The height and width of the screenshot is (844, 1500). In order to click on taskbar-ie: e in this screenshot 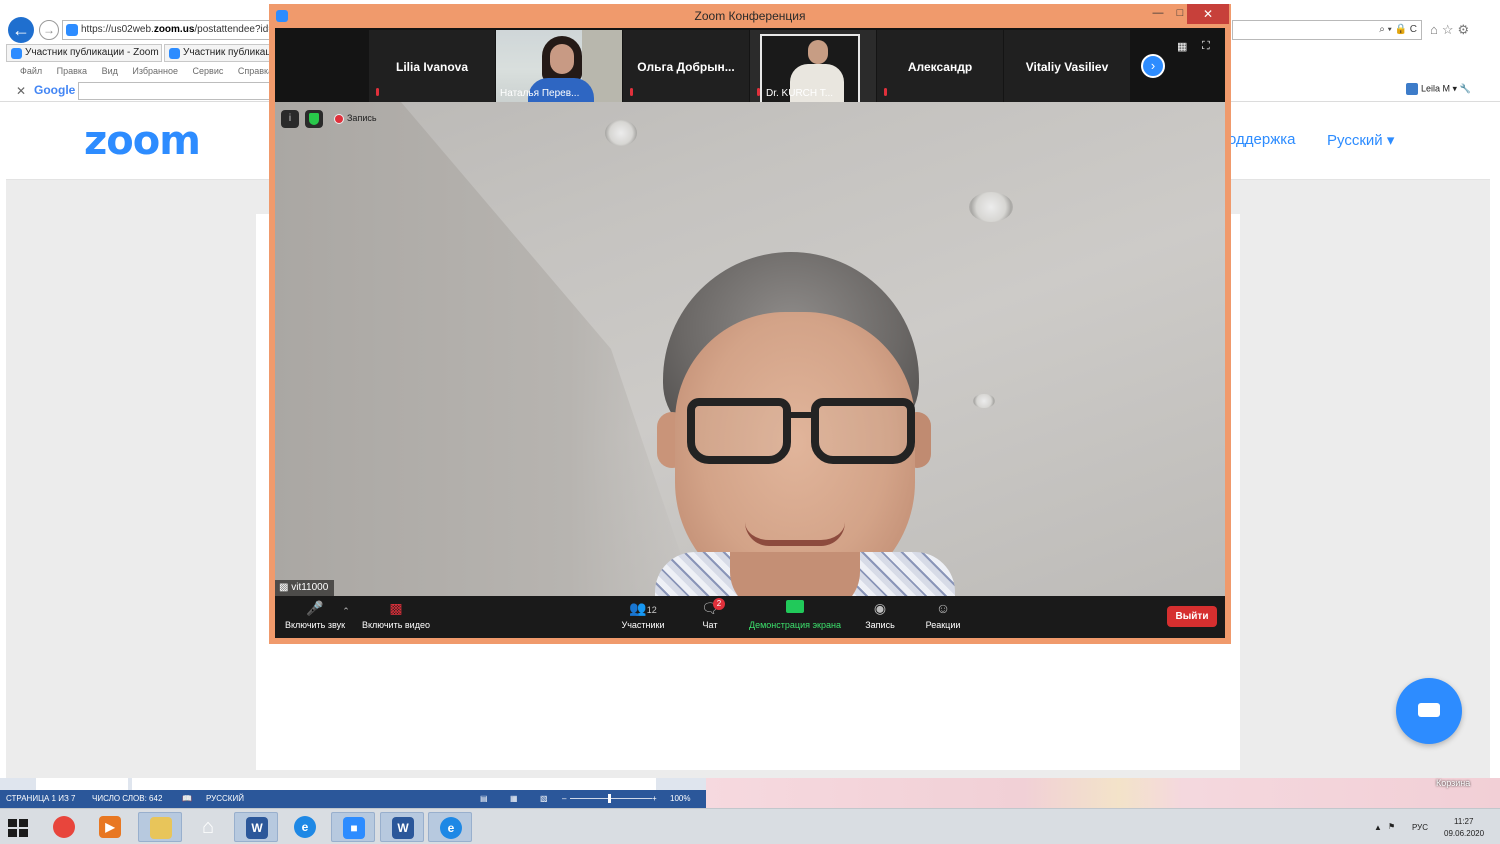, I will do `click(305, 827)`.